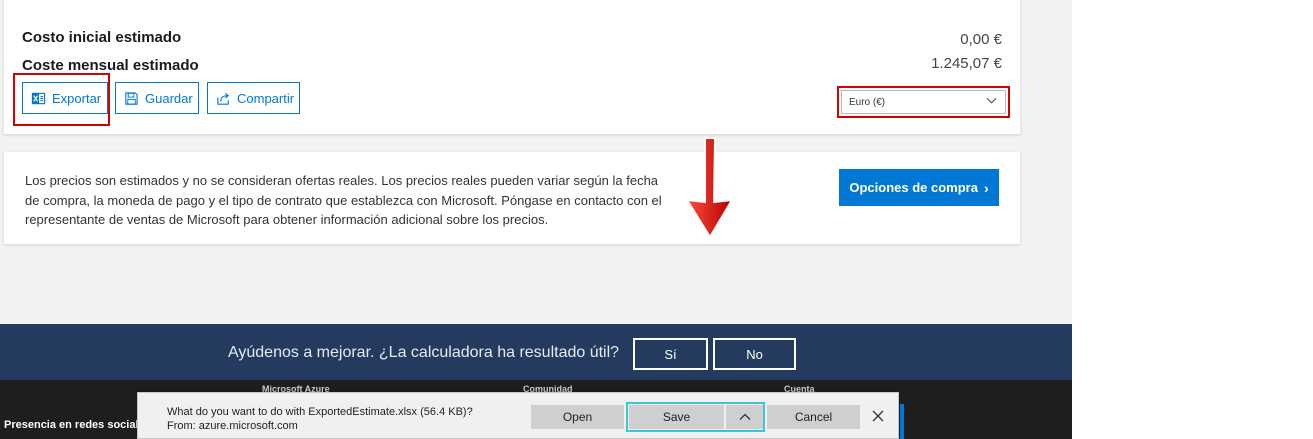 The height and width of the screenshot is (439, 1313). I want to click on export-highlight-box, so click(61, 99).